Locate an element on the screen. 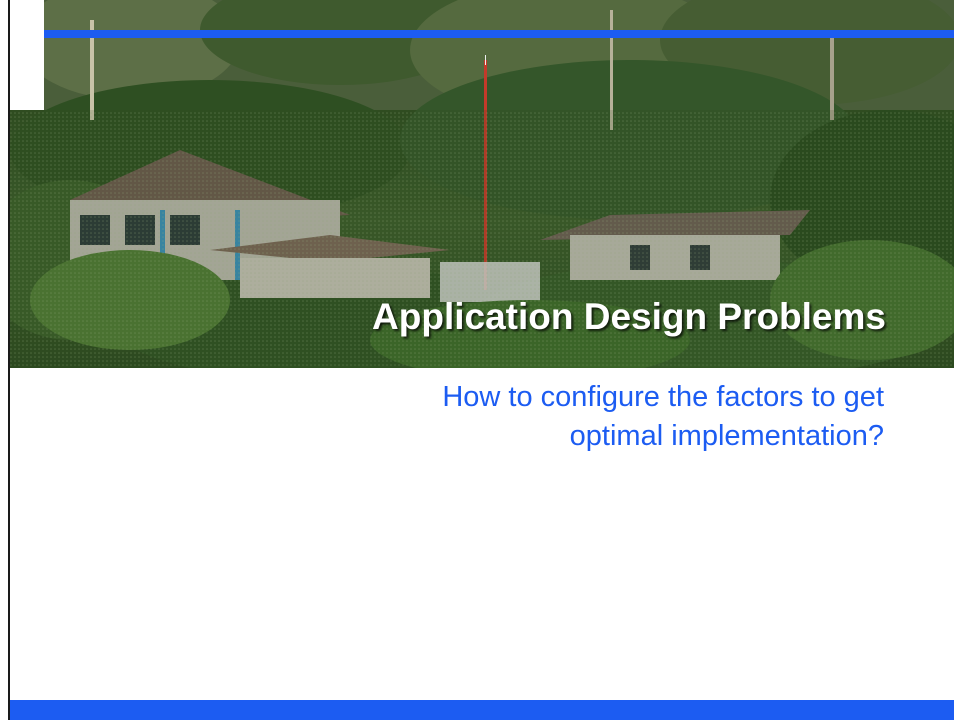 The height and width of the screenshot is (720, 954). left-divider-line is located at coordinates (9, 360).